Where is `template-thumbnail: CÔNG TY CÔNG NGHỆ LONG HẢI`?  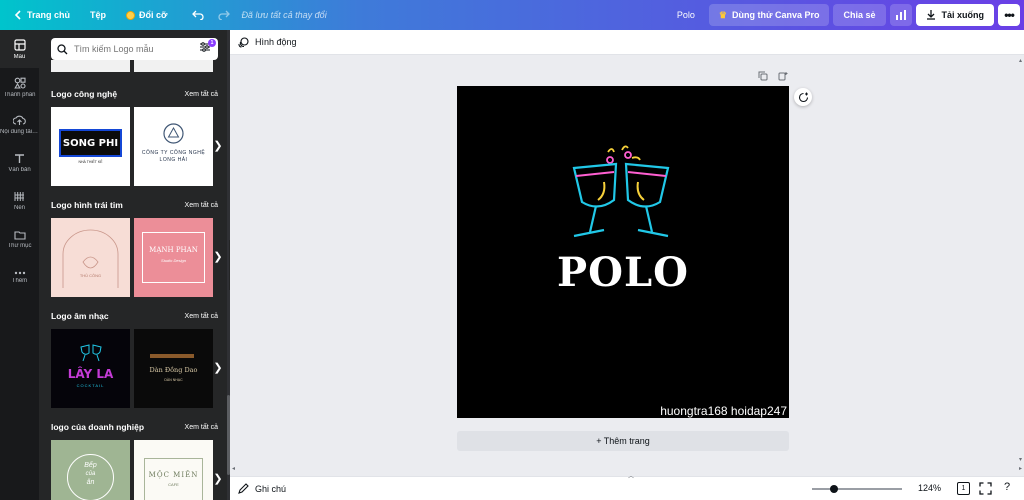
template-thumbnail: CÔNG TY CÔNG NGHỆ LONG HẢI is located at coordinates (173, 146).